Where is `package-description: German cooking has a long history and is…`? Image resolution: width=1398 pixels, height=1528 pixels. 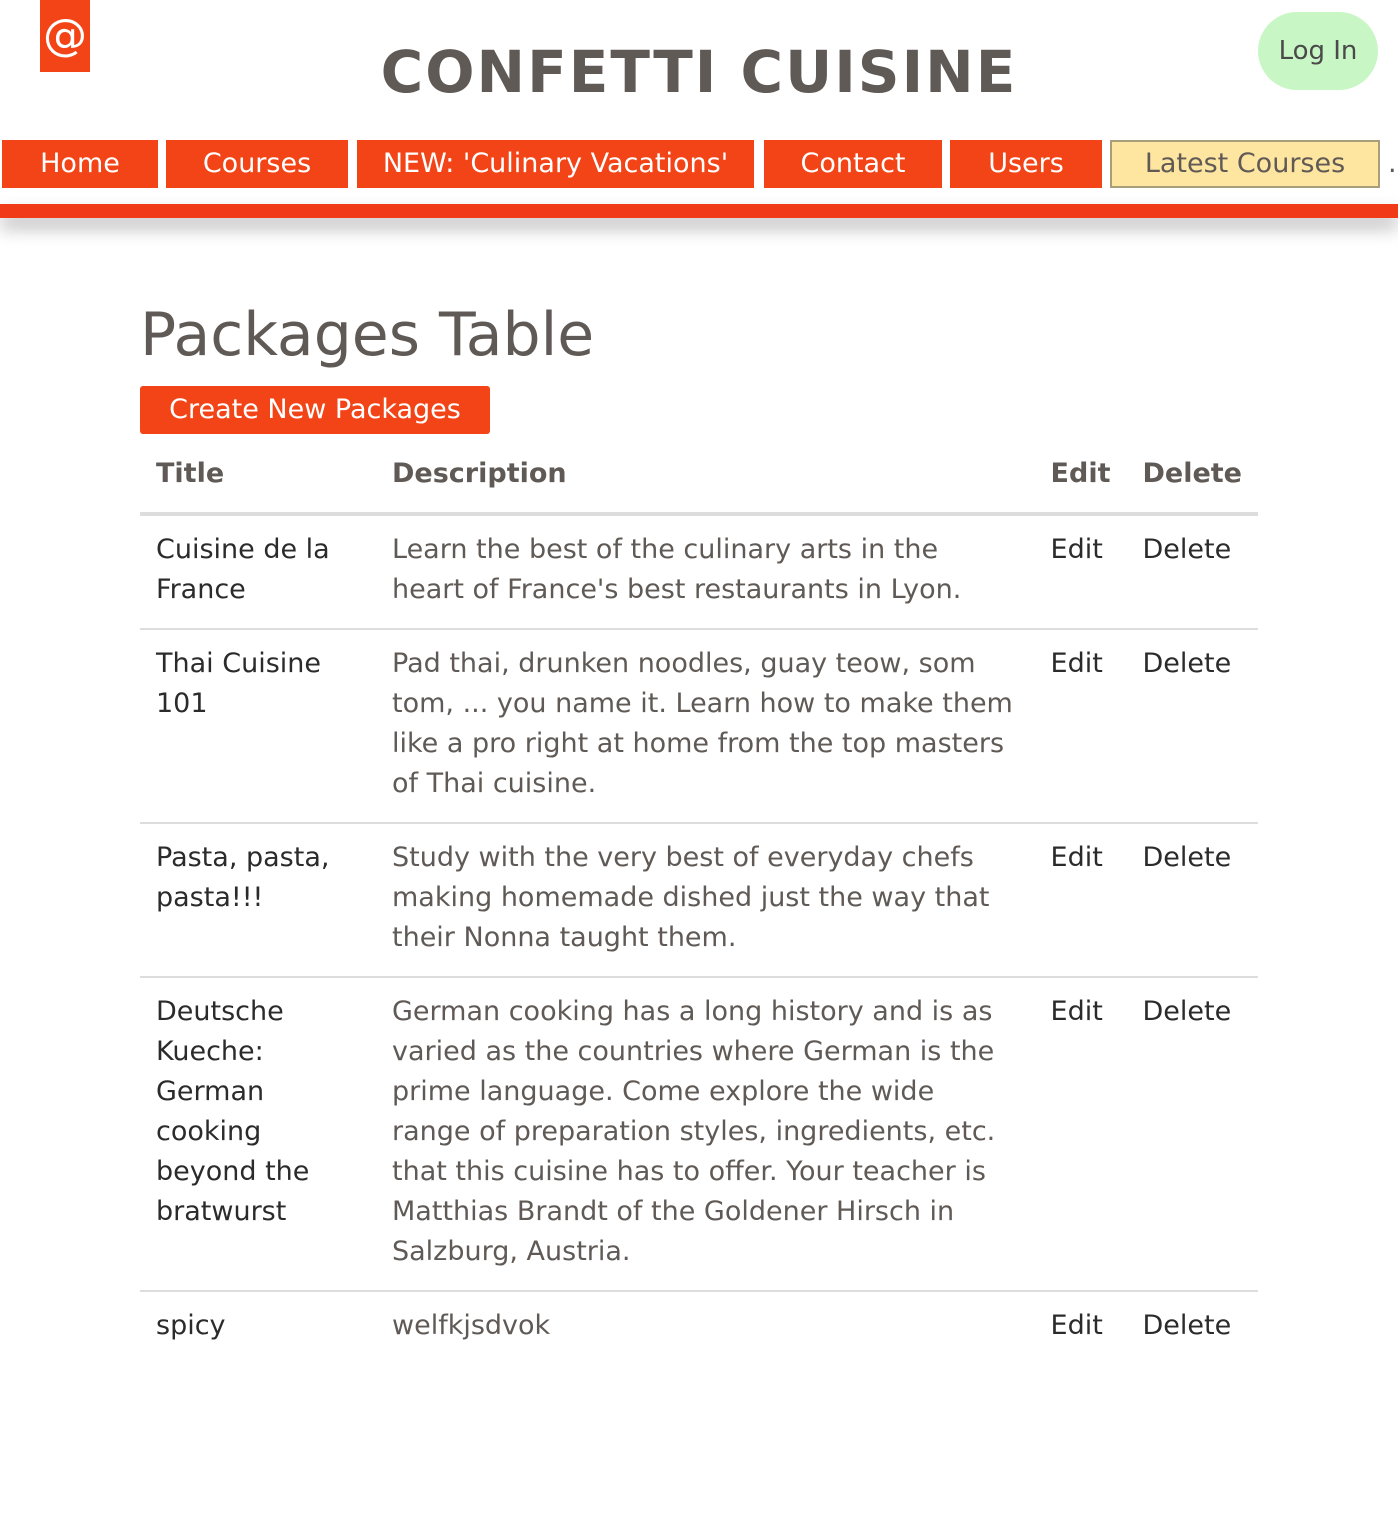
package-description: German cooking has a long history and is… is located at coordinates (705, 1133).